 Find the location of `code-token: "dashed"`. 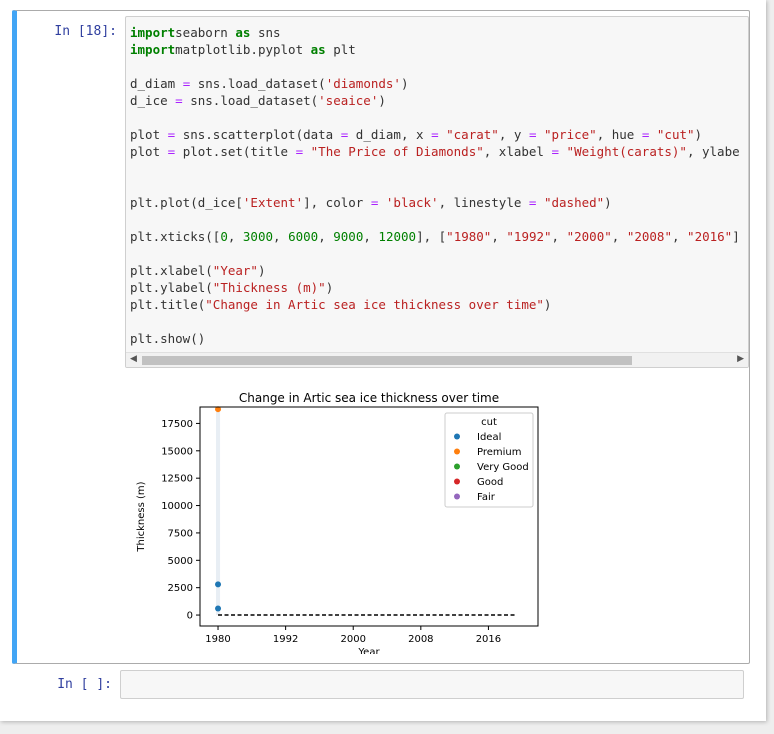

code-token: "dashed" is located at coordinates (570, 202).